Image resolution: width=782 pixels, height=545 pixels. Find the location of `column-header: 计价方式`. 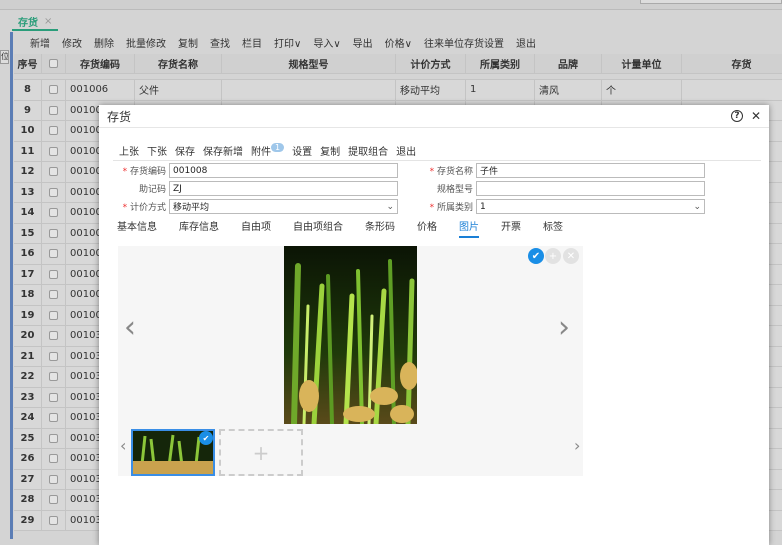

column-header: 计价方式 is located at coordinates (431, 63).